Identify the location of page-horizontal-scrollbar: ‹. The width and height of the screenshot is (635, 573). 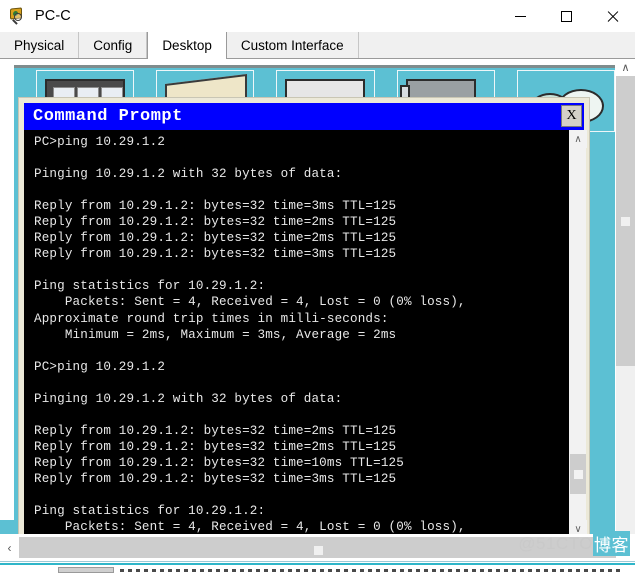
(317, 547).